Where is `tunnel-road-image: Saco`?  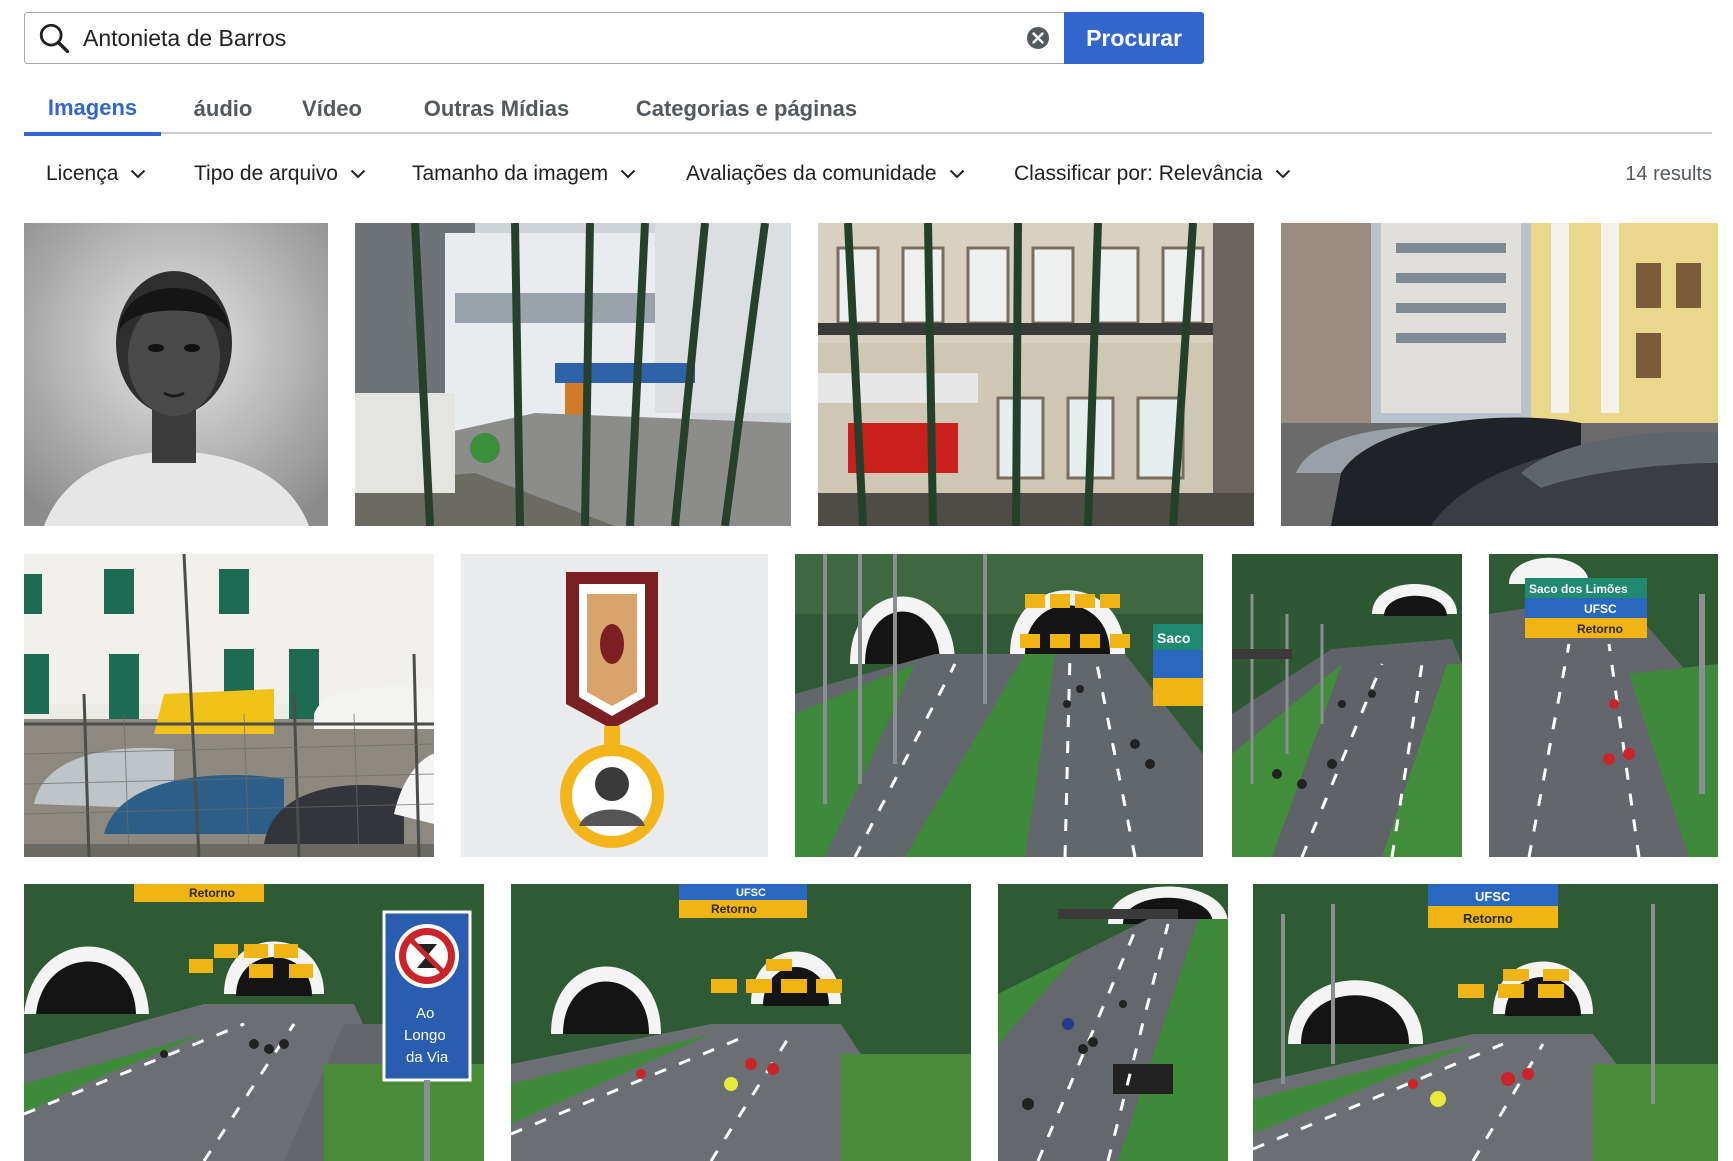 tunnel-road-image: Saco is located at coordinates (999, 705).